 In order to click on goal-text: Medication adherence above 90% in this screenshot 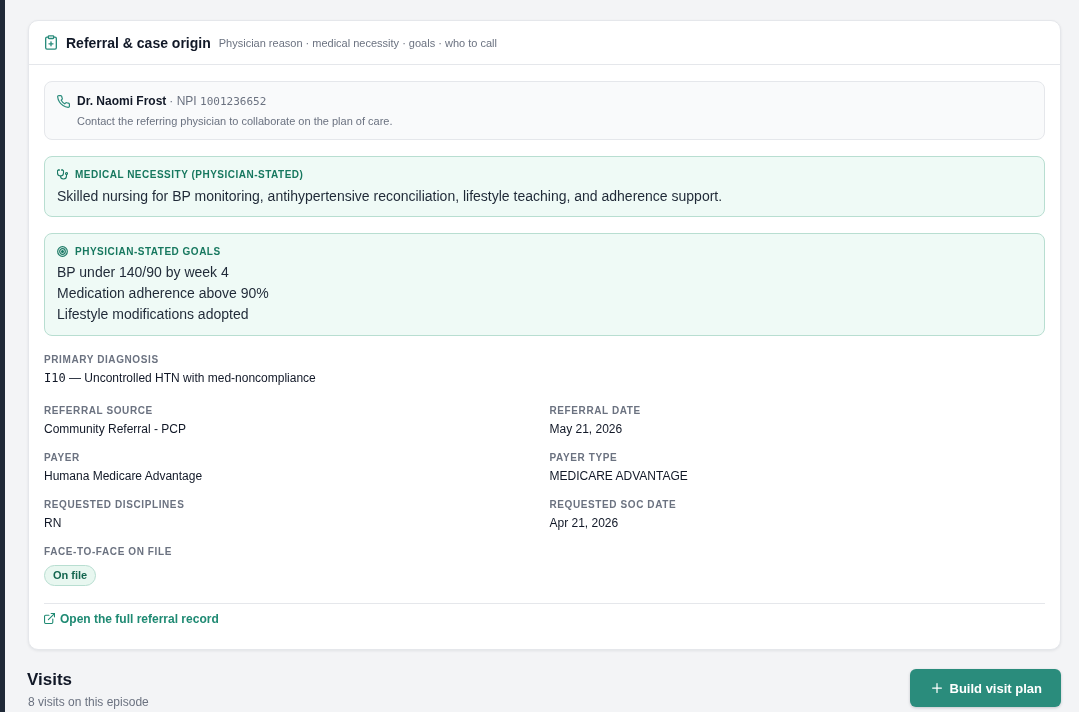, I will do `click(163, 293)`.